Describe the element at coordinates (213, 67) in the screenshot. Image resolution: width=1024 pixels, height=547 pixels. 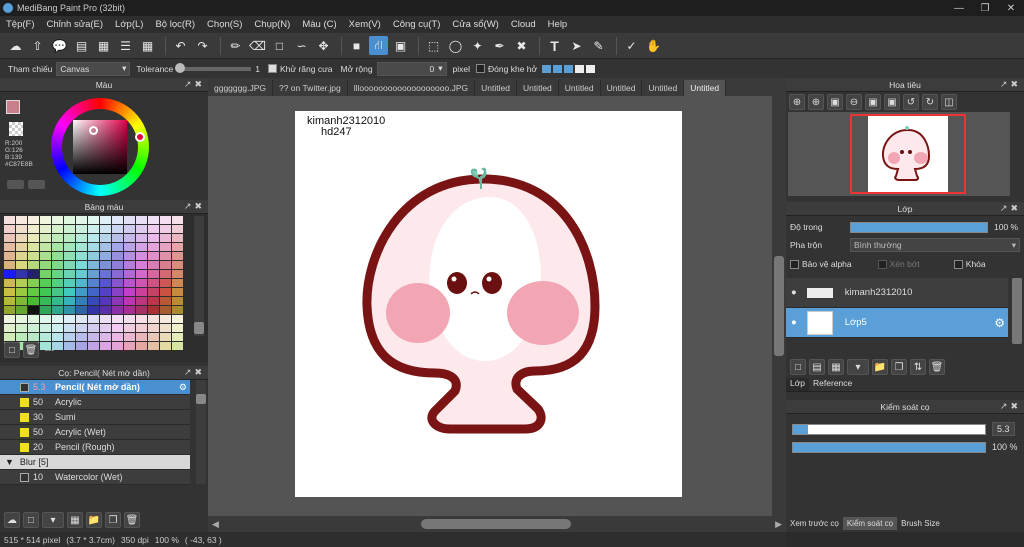
I see `tolerance-slider` at that location.